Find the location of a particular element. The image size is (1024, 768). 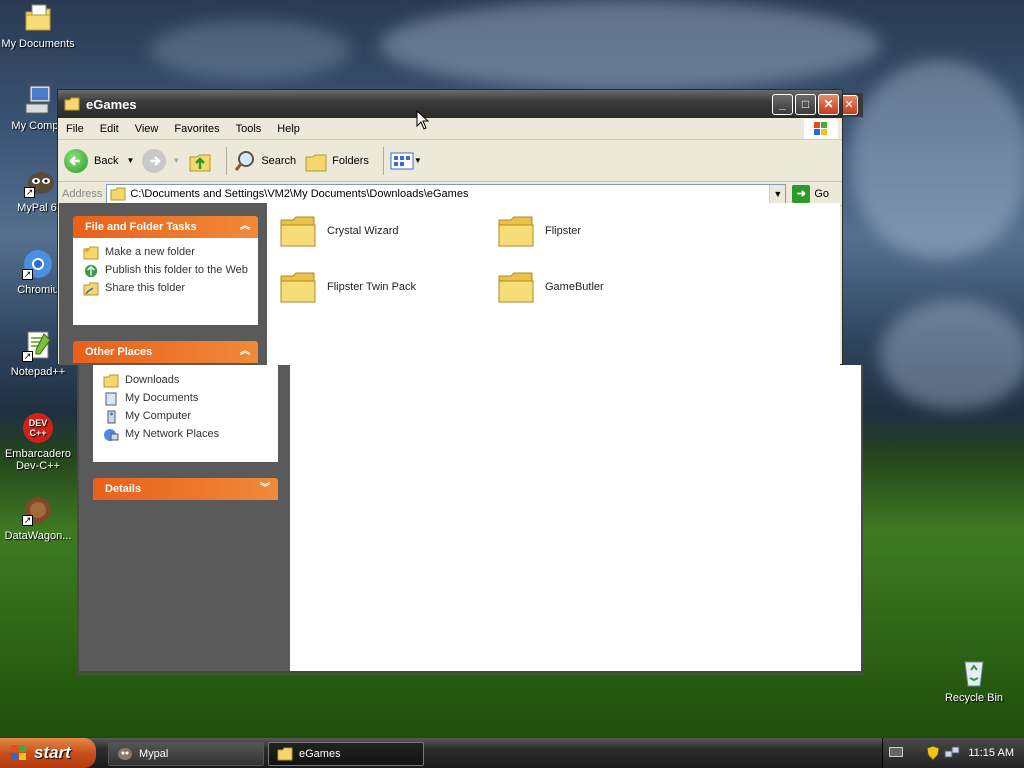

address-label: Address is located at coordinates (82, 193).